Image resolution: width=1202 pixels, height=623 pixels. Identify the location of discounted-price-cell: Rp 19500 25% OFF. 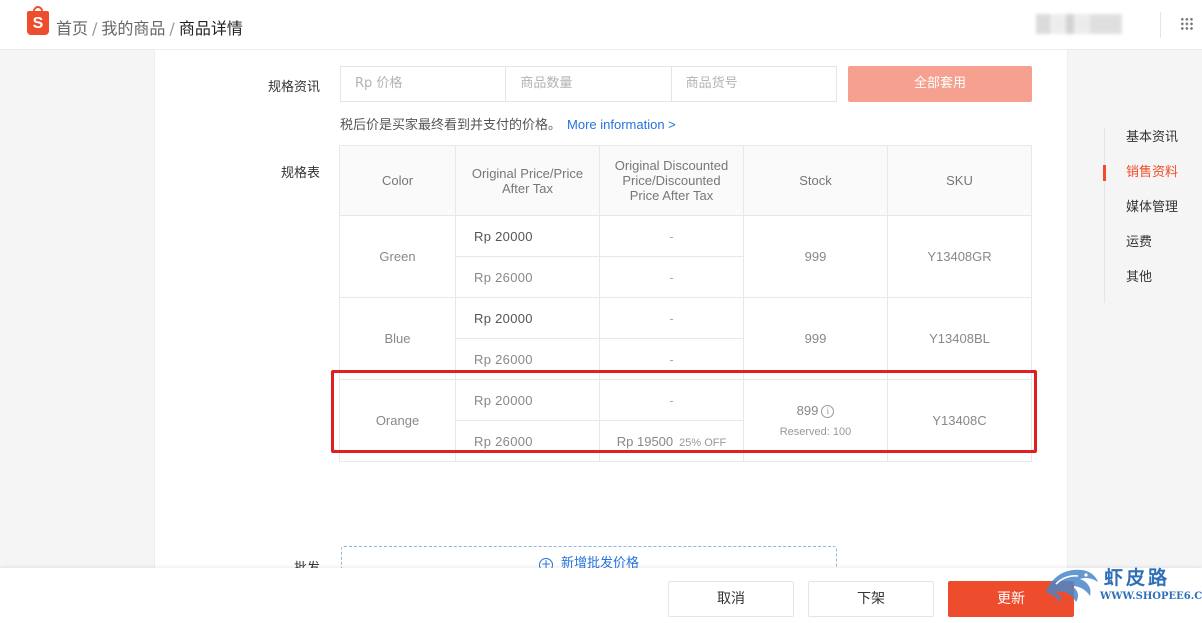
(671, 441).